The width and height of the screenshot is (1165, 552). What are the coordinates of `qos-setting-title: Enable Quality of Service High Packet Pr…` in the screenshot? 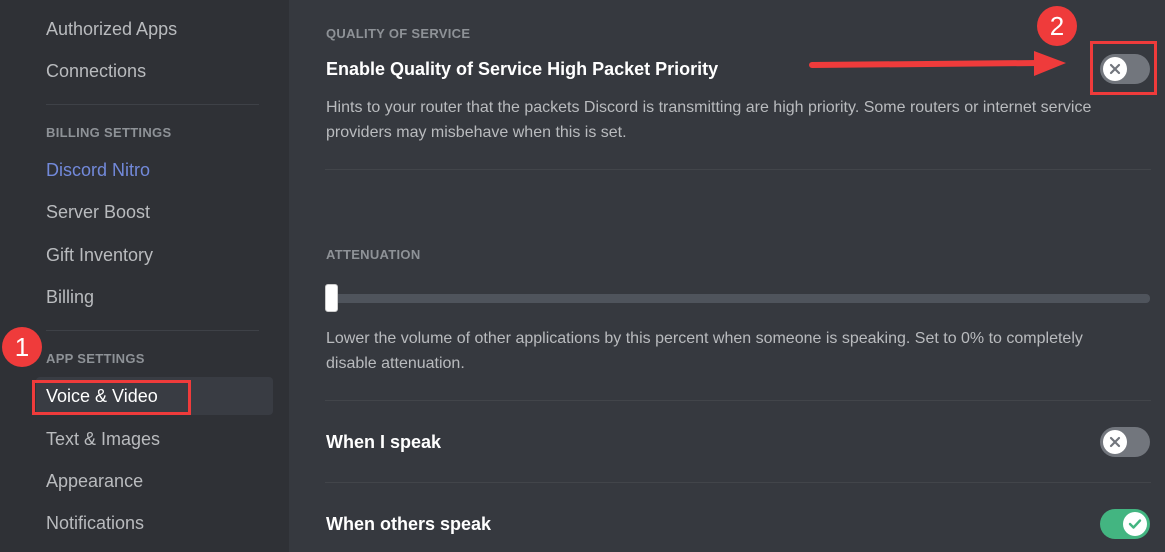 It's located at (522, 69).